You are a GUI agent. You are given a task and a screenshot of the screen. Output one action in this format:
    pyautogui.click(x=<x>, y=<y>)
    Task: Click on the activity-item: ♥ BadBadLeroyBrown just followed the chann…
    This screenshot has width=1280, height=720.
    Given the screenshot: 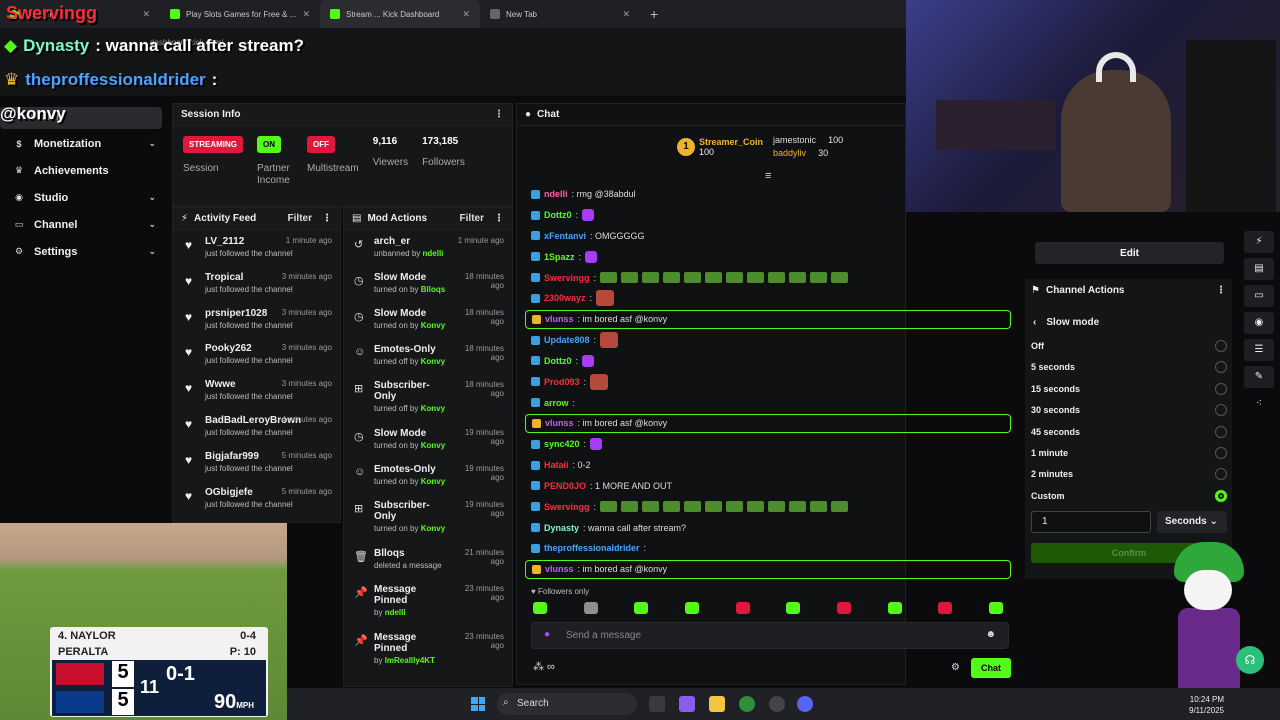 What is the action you would take?
    pyautogui.click(x=256, y=427)
    